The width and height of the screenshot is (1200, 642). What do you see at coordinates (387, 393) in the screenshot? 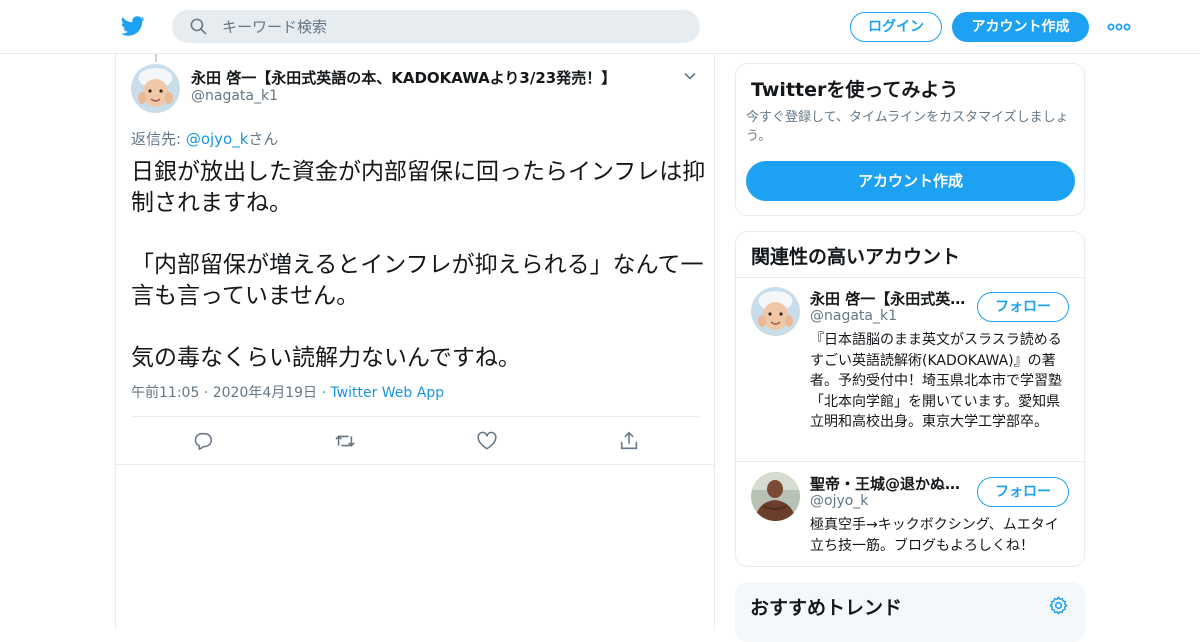
I see `tweet-source-app: Twitter Web App` at bounding box center [387, 393].